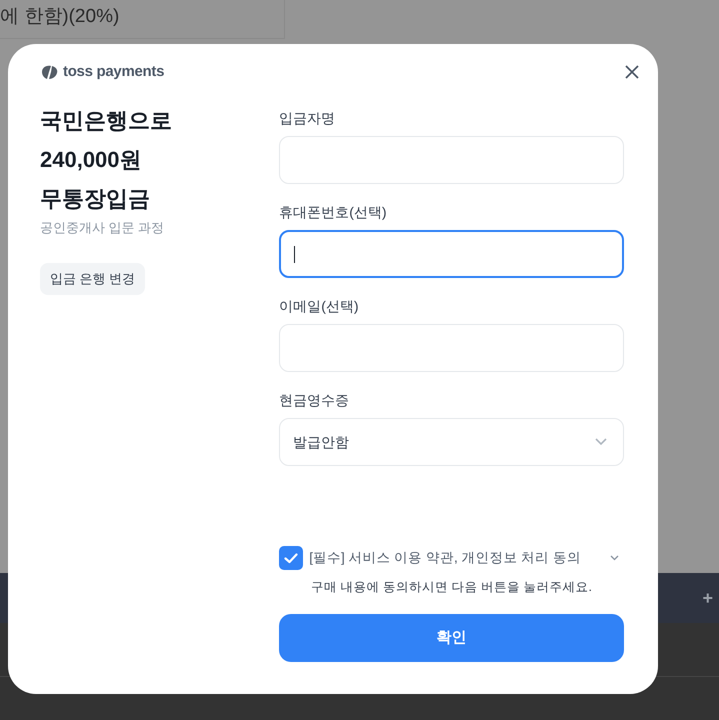  I want to click on field-label: 현금영수증, so click(314, 400).